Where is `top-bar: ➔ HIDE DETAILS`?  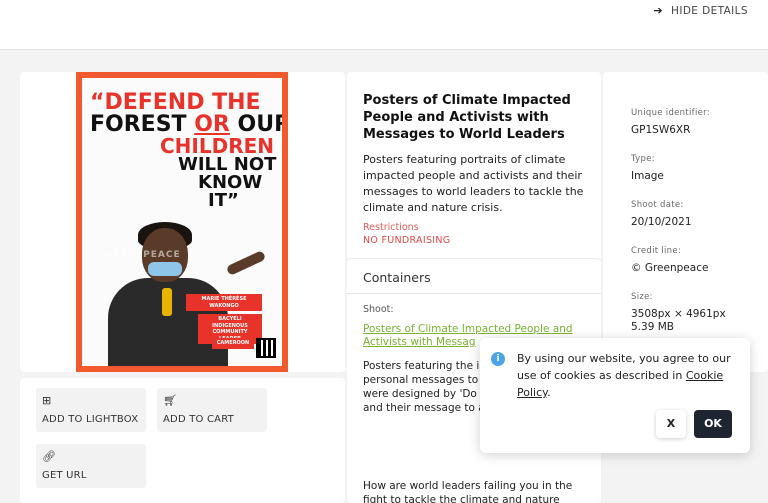
top-bar: ➔ HIDE DETAILS is located at coordinates (384, 25).